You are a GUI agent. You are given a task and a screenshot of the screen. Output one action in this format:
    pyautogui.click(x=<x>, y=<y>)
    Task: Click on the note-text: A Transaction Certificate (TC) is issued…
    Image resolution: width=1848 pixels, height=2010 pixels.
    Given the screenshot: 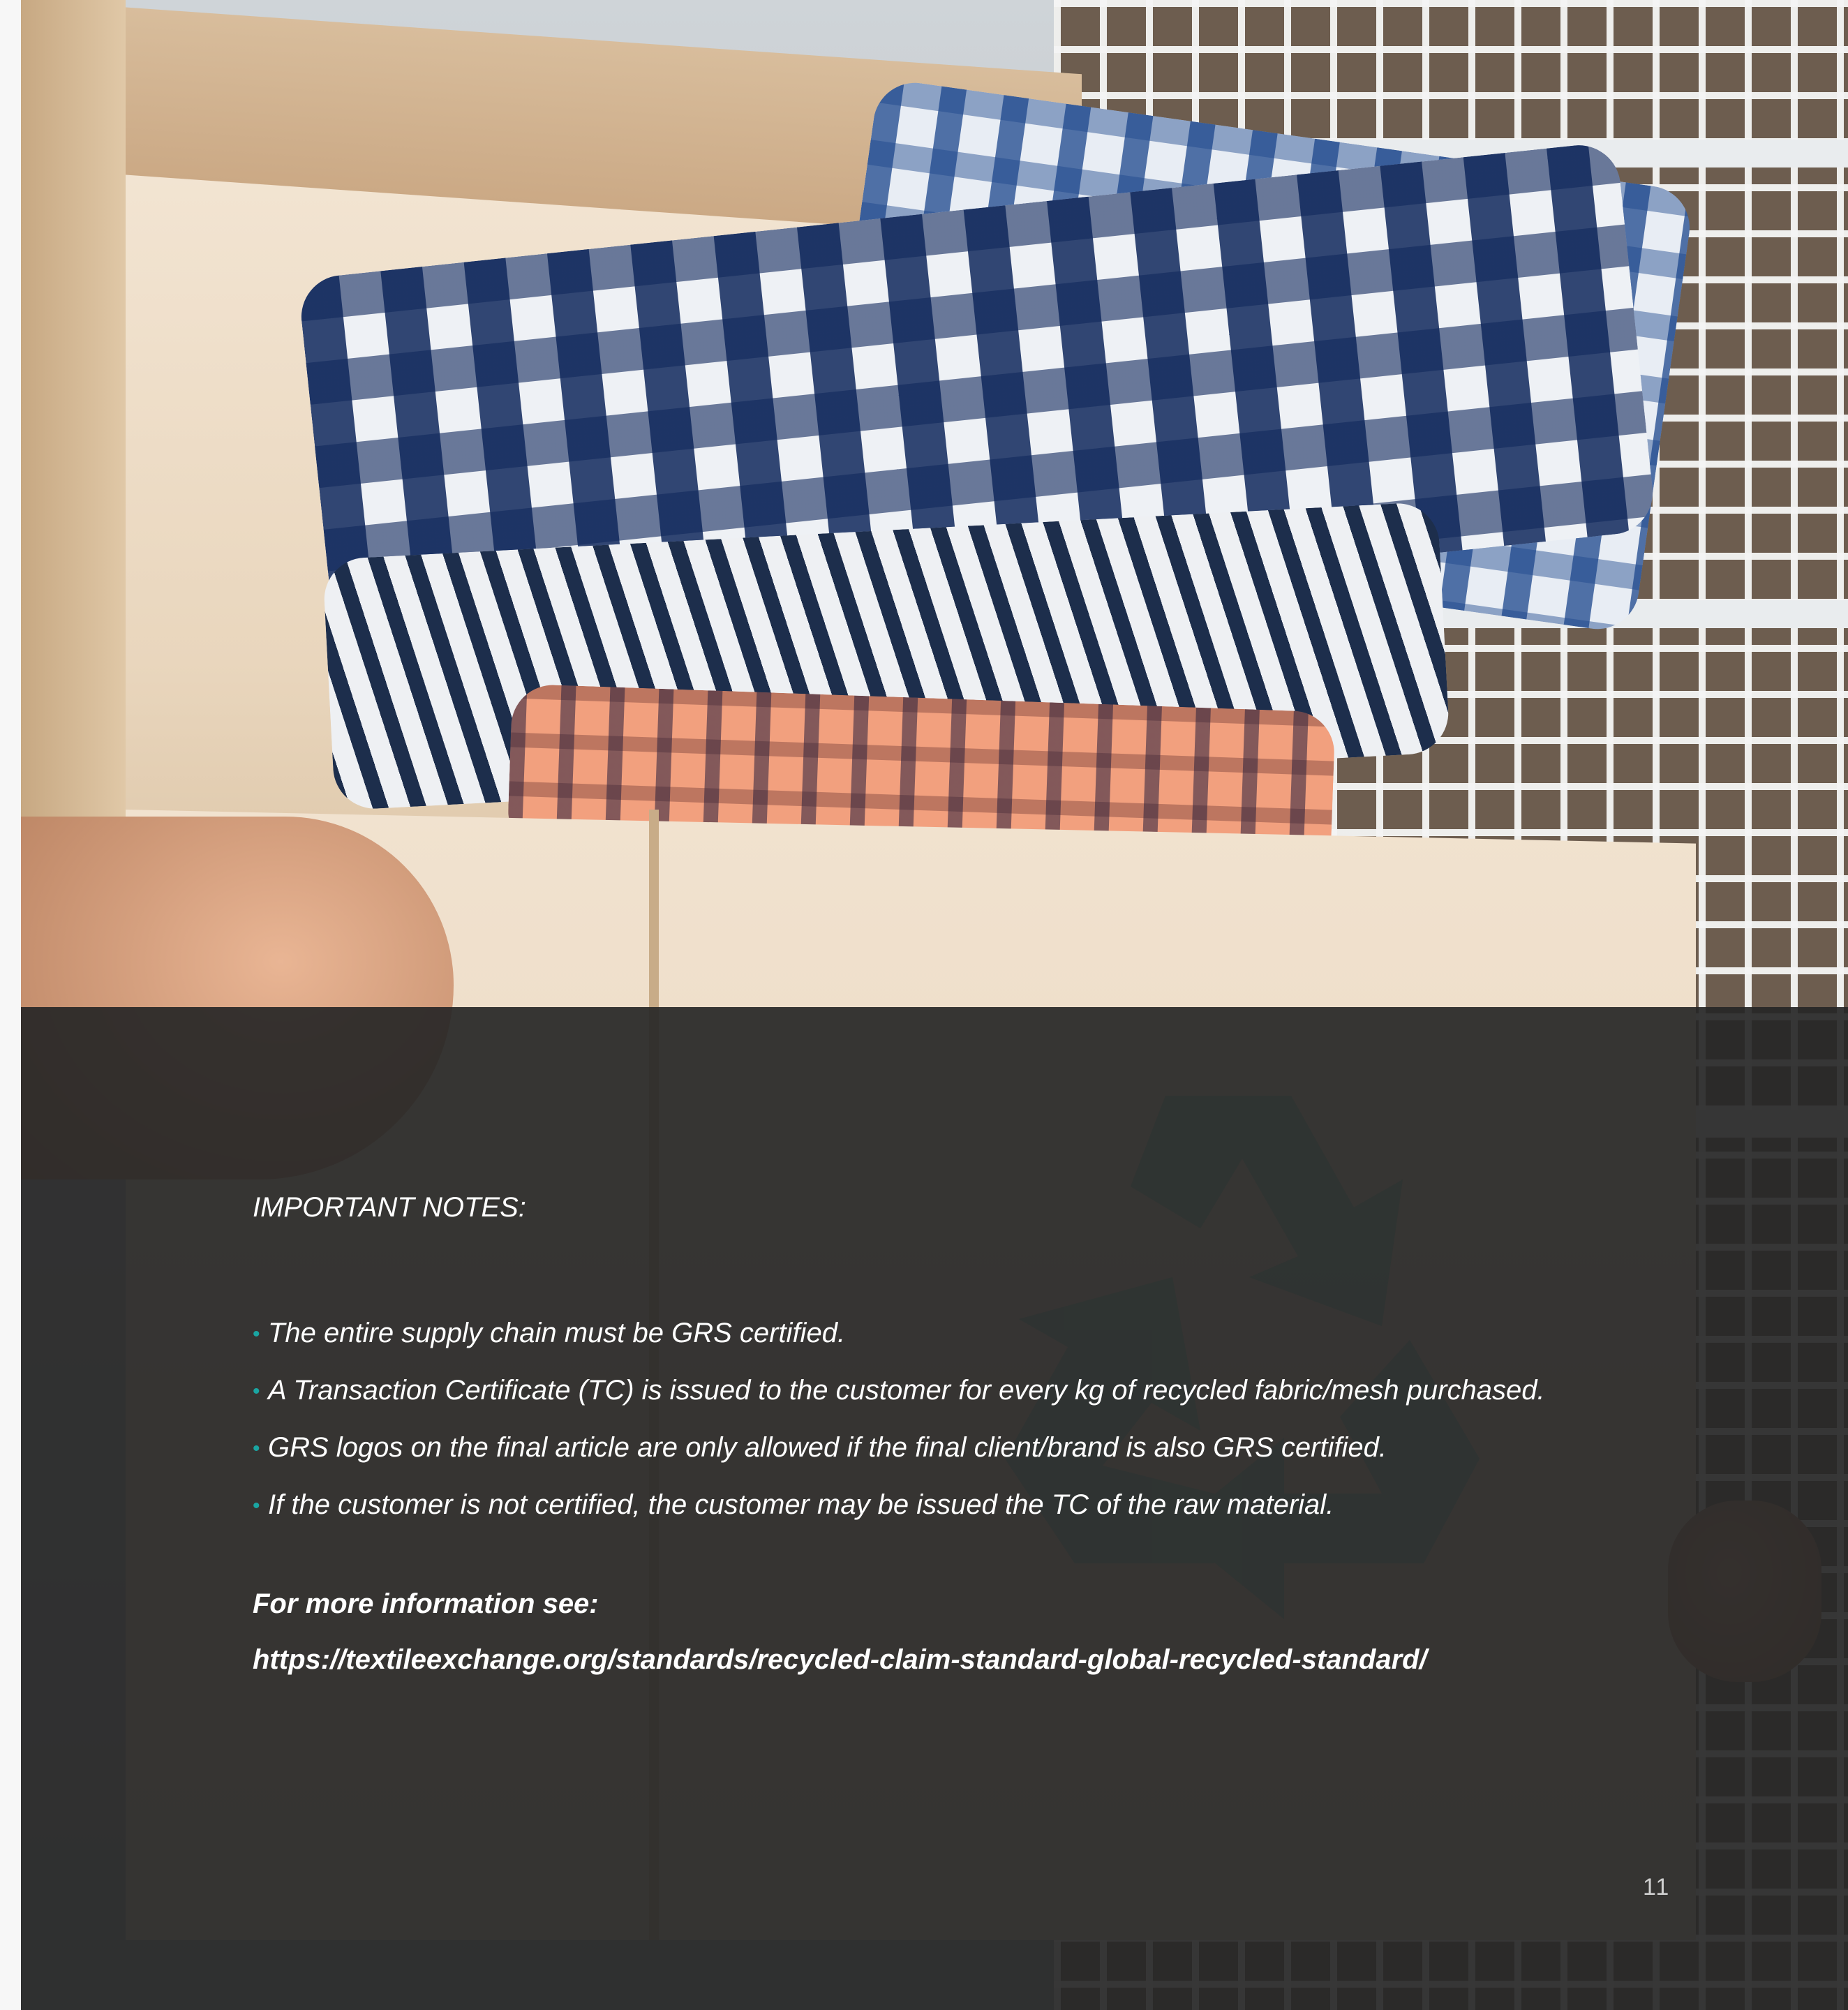 What is the action you would take?
    pyautogui.click(x=906, y=1390)
    